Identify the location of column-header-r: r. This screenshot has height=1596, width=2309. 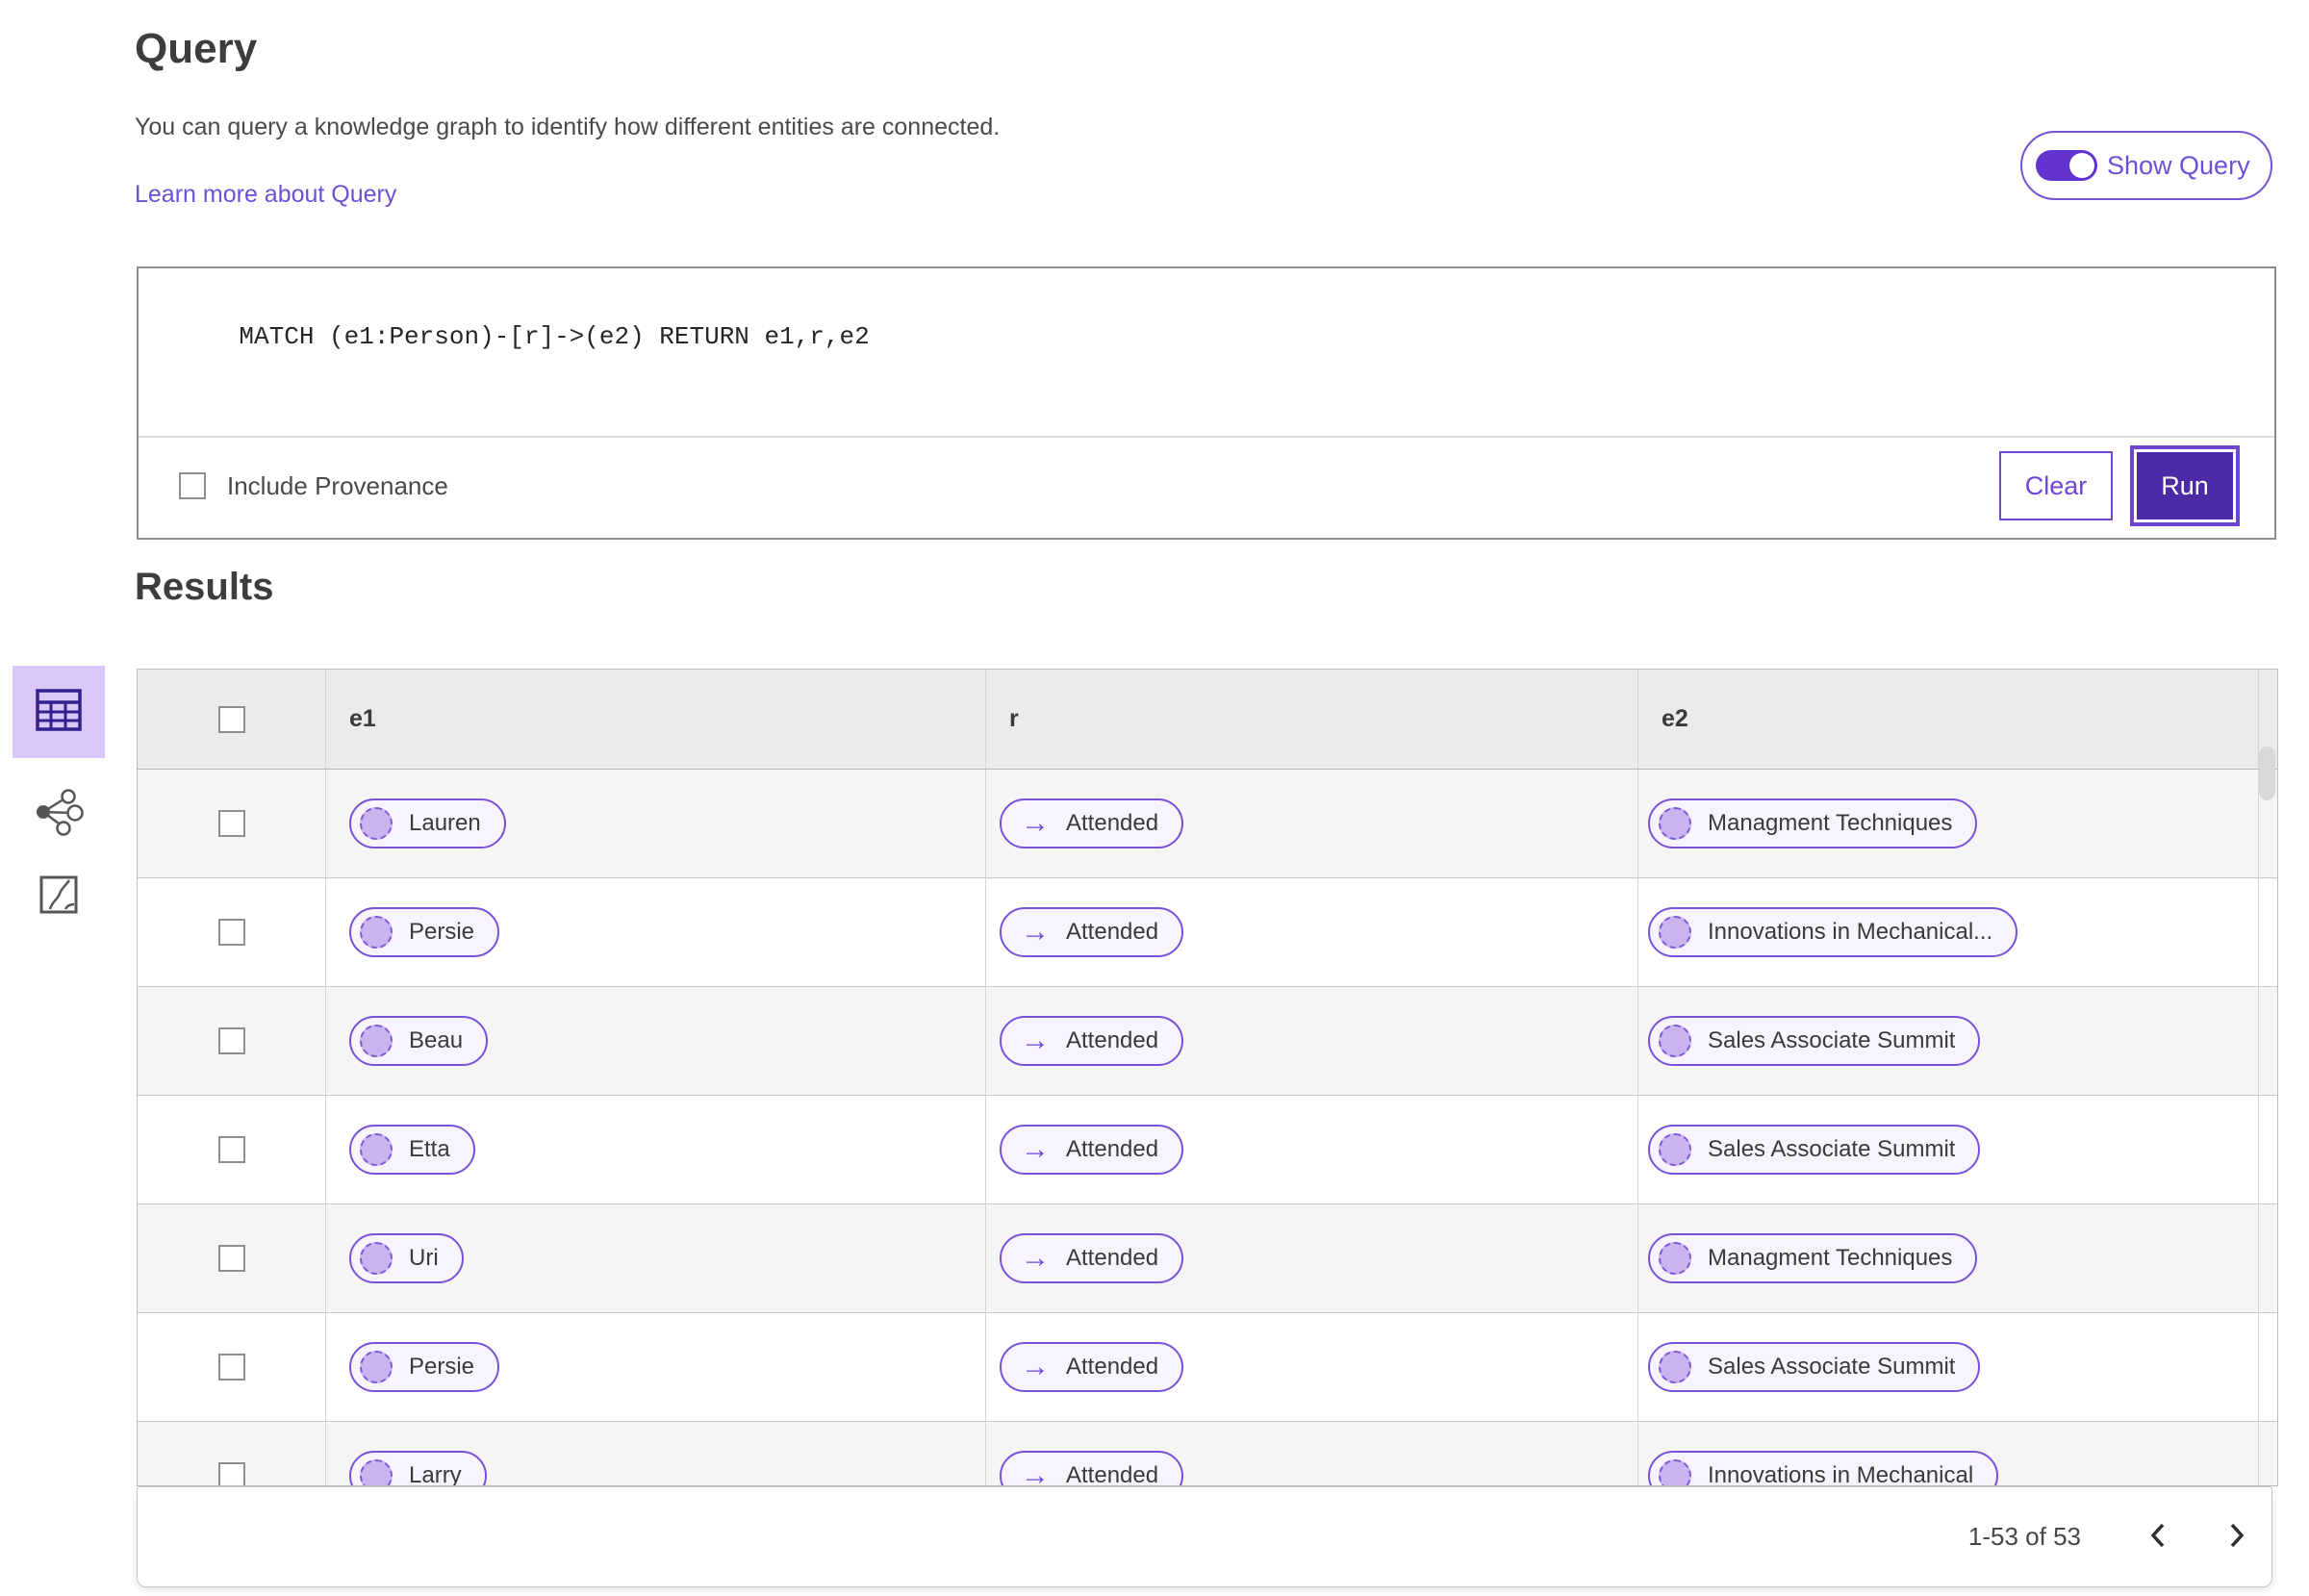
(1014, 718).